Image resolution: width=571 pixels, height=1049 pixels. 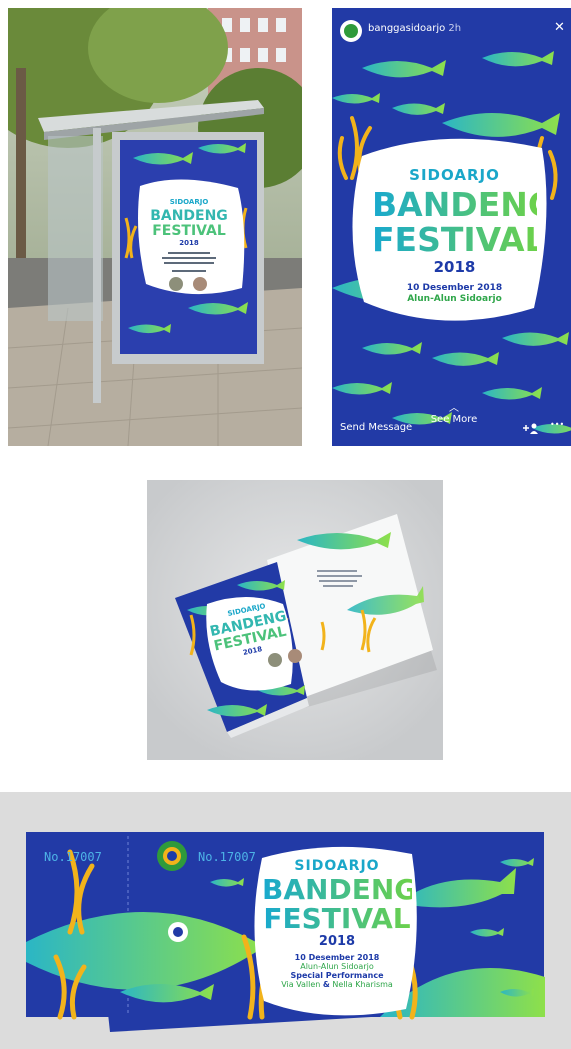 What do you see at coordinates (189, 216) in the screenshot?
I see `poster-name-1: BANDENG` at bounding box center [189, 216].